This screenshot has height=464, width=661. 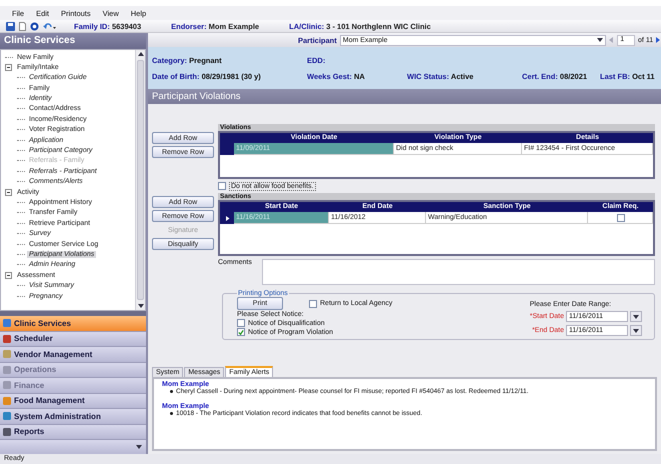 What do you see at coordinates (141, 54) in the screenshot?
I see `scroll-up-icon` at bounding box center [141, 54].